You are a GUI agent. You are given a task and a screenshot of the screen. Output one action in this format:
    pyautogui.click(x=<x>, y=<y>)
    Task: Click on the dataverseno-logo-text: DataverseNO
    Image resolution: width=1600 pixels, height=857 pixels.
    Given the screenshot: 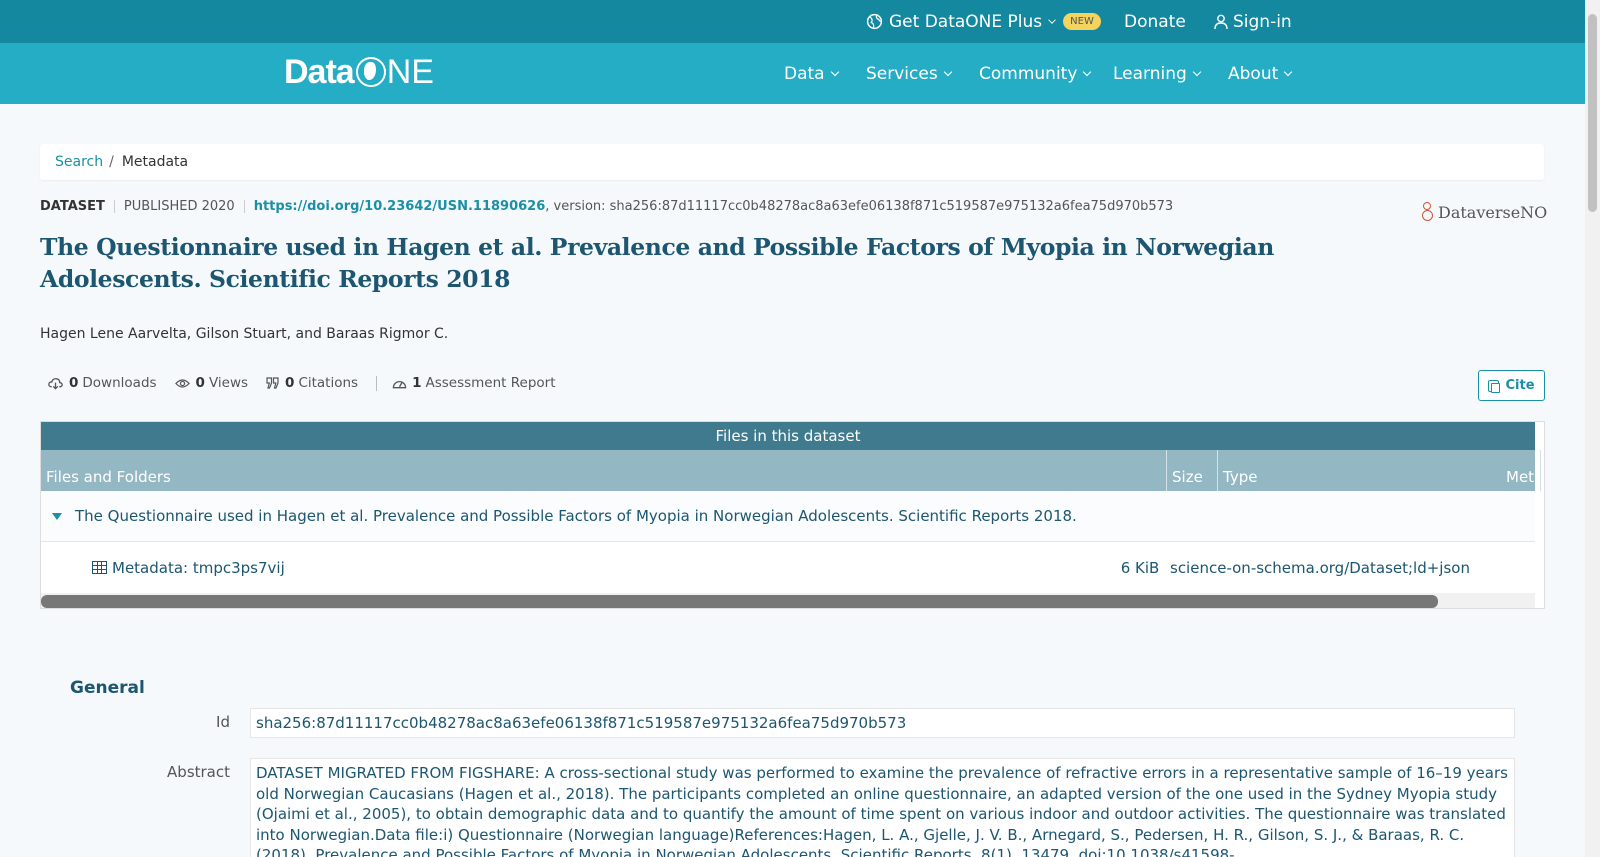 What is the action you would take?
    pyautogui.click(x=1493, y=212)
    